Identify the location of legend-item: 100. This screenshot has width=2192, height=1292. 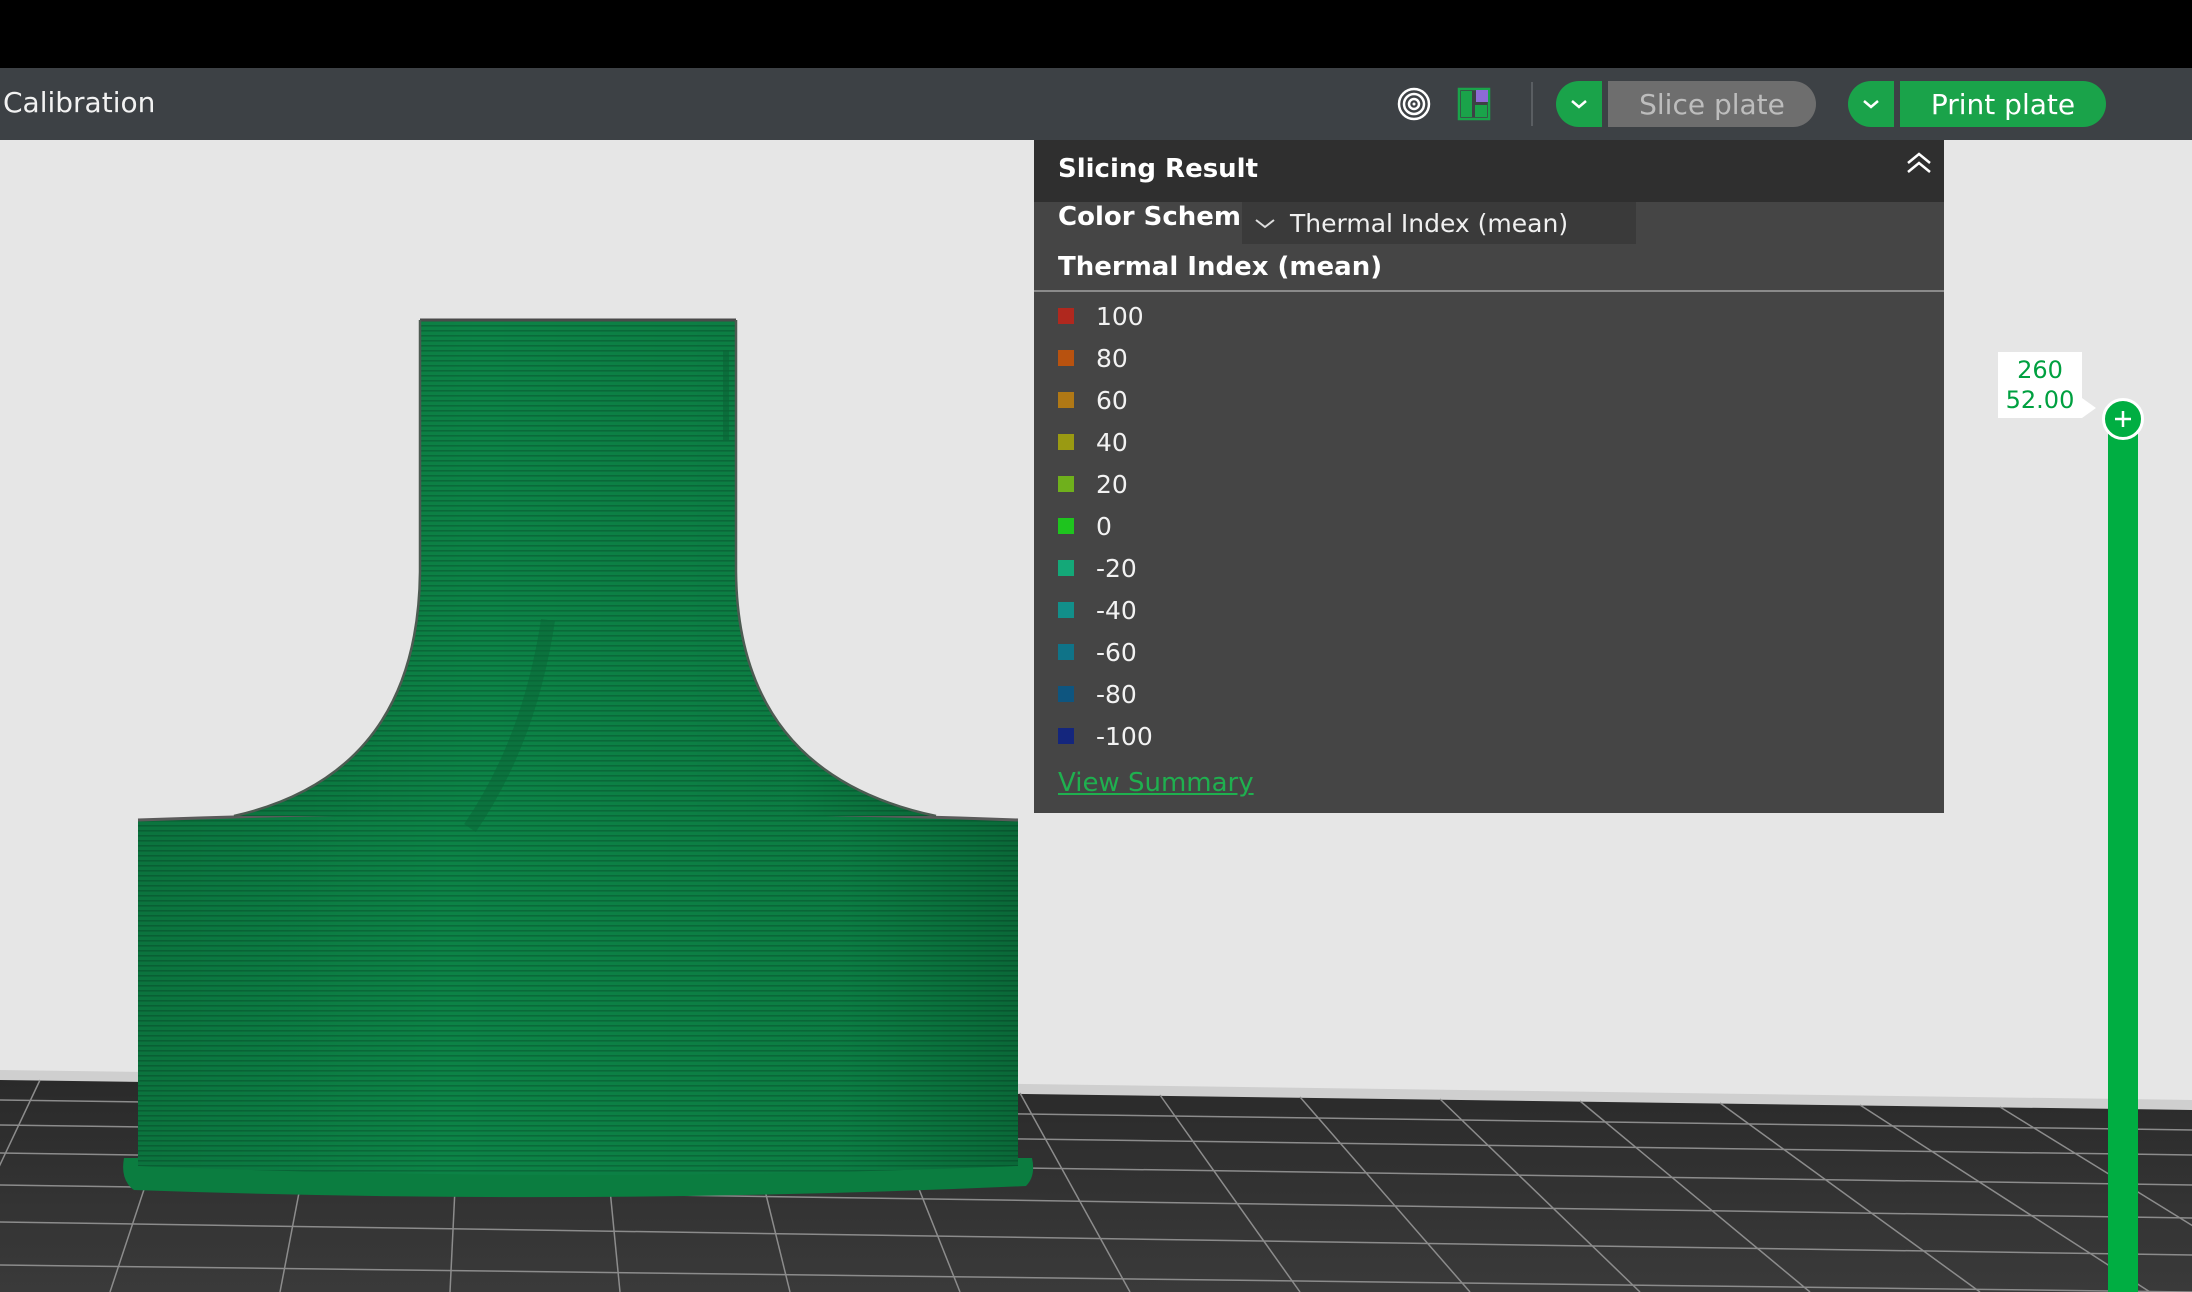
(1105, 316).